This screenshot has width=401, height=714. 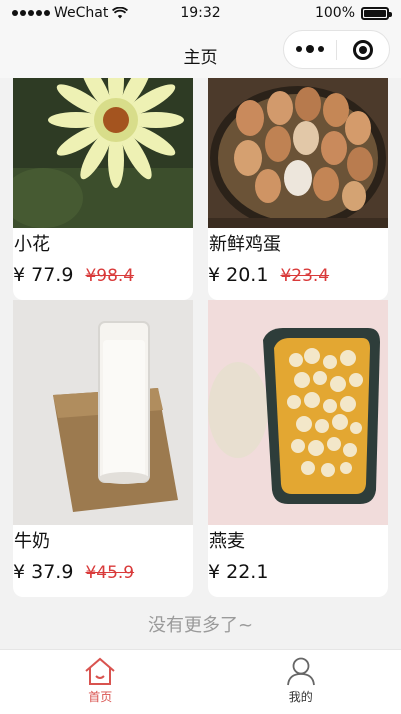 I want to click on status-bar: WeChat 19:32 100%, so click(x=200, y=14).